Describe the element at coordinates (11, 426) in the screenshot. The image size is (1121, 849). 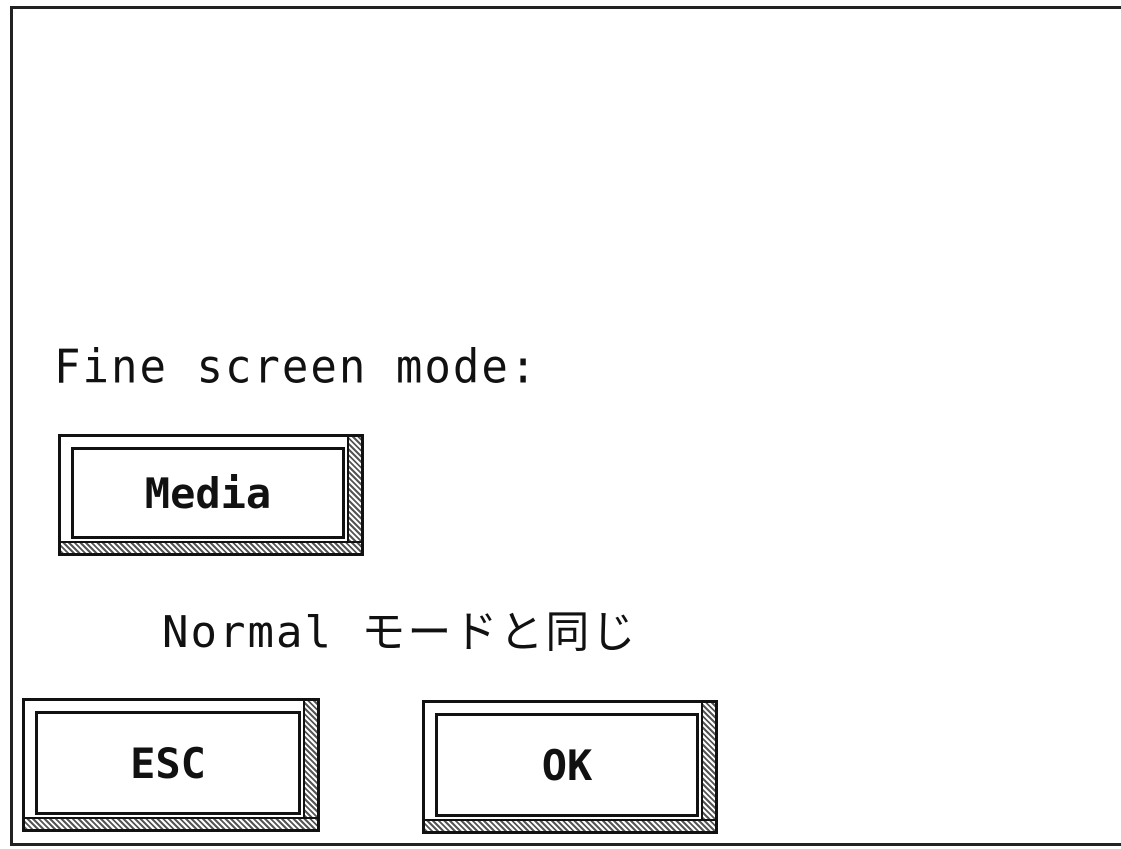
I see `frame-left-border` at that location.